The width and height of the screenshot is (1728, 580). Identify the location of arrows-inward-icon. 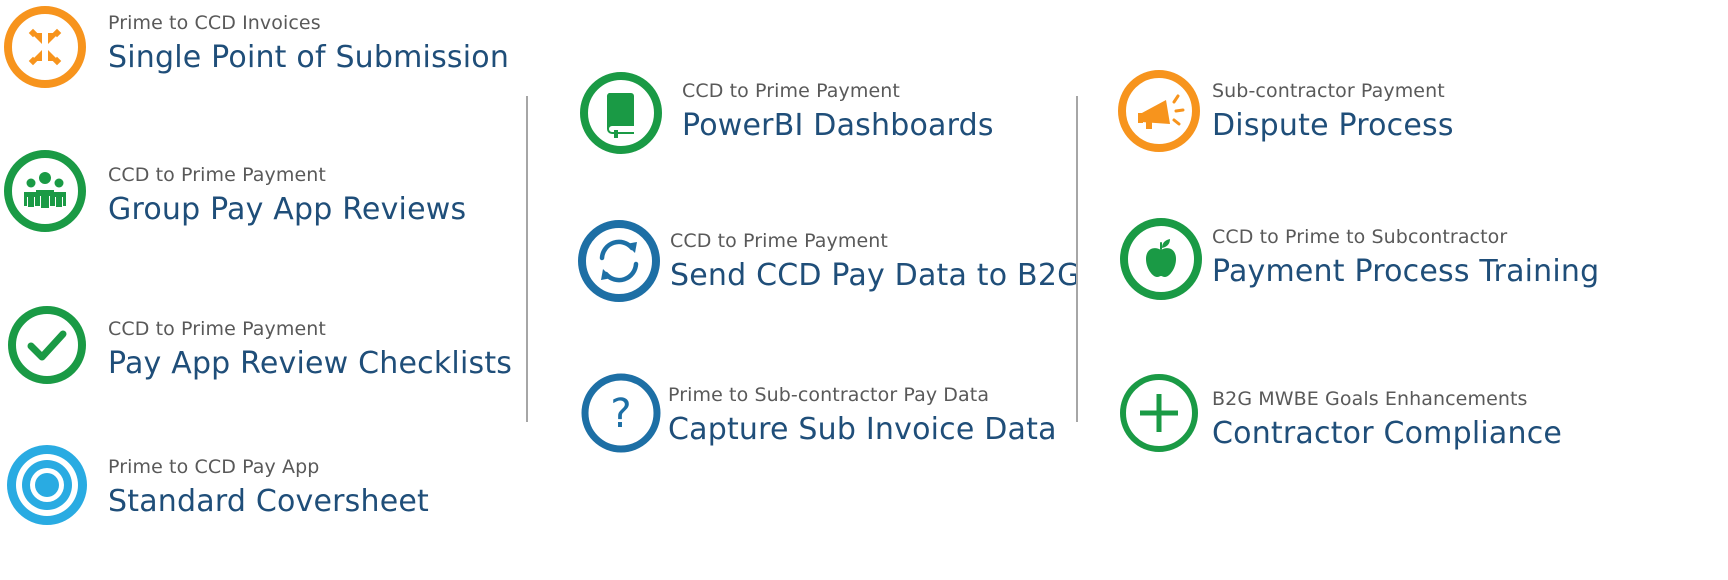
(45, 47).